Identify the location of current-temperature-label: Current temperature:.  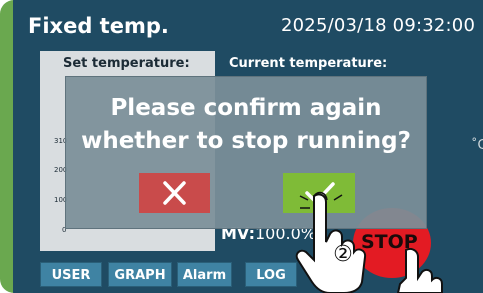
(308, 63).